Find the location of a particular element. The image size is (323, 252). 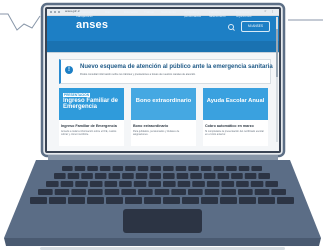

site-logo: anses is located at coordinates (92, 25).